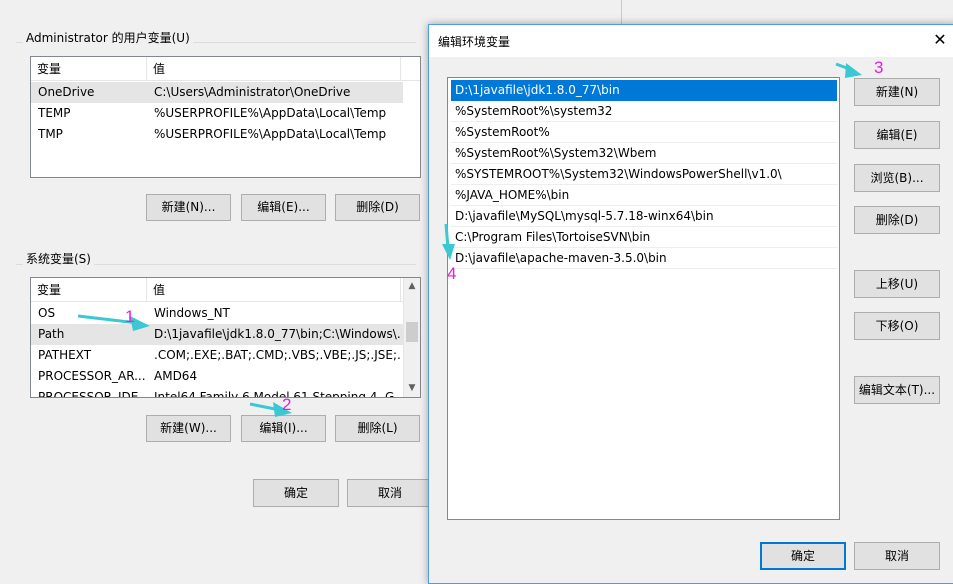 The width and height of the screenshot is (953, 584). Describe the element at coordinates (897, 556) in the screenshot. I see `edit-cancel-button: 取消` at that location.